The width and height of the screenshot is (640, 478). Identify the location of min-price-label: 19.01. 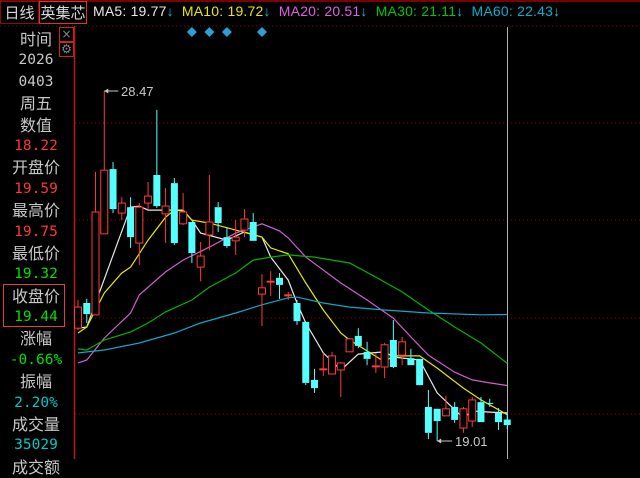
(471, 441).